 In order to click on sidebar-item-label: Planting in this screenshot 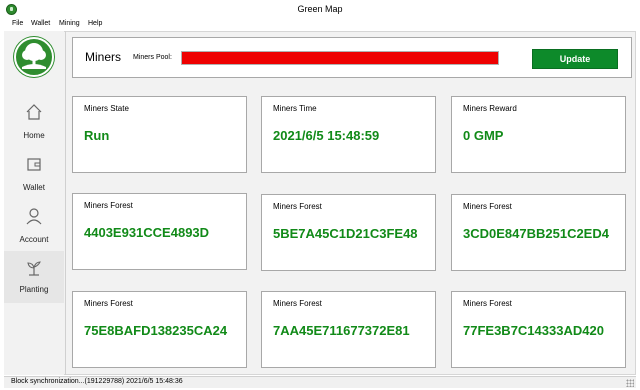, I will do `click(34, 289)`.